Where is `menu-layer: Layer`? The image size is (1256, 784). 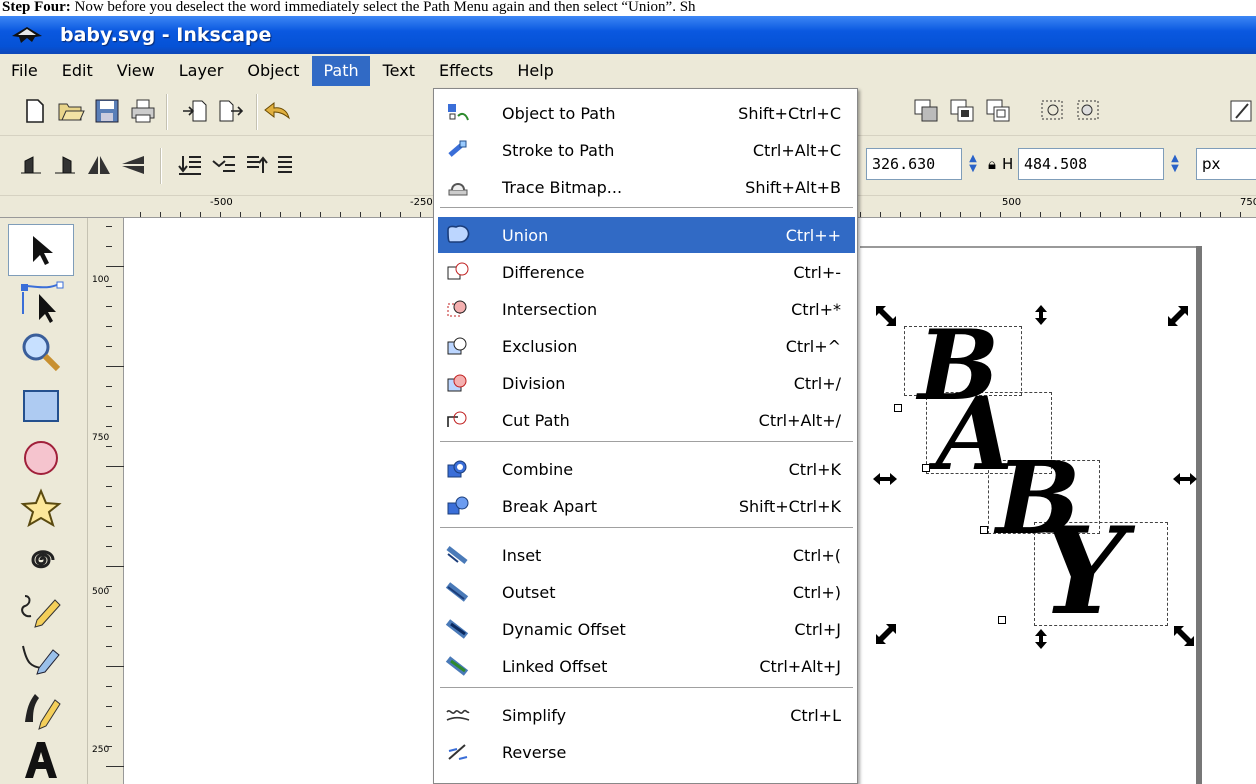 menu-layer: Layer is located at coordinates (201, 71).